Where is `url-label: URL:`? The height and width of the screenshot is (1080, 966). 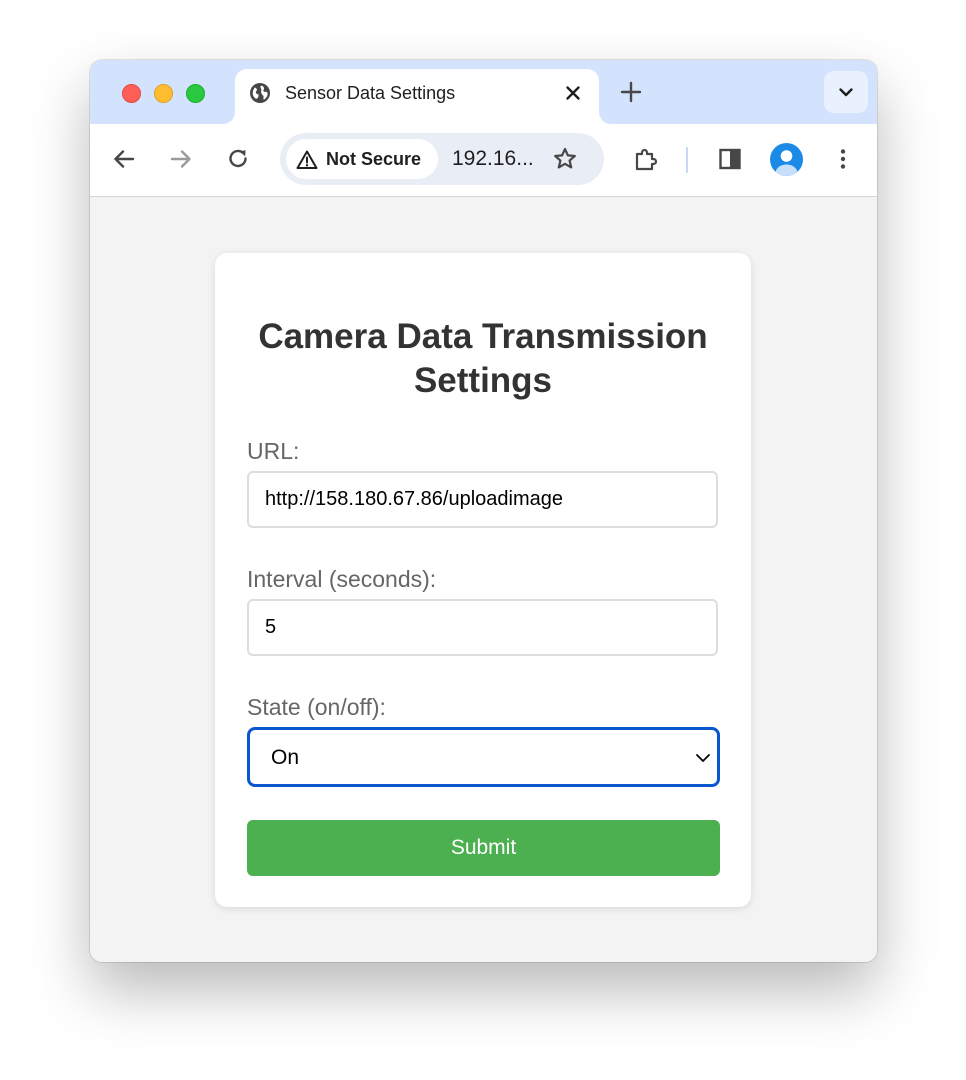 url-label: URL: is located at coordinates (273, 451).